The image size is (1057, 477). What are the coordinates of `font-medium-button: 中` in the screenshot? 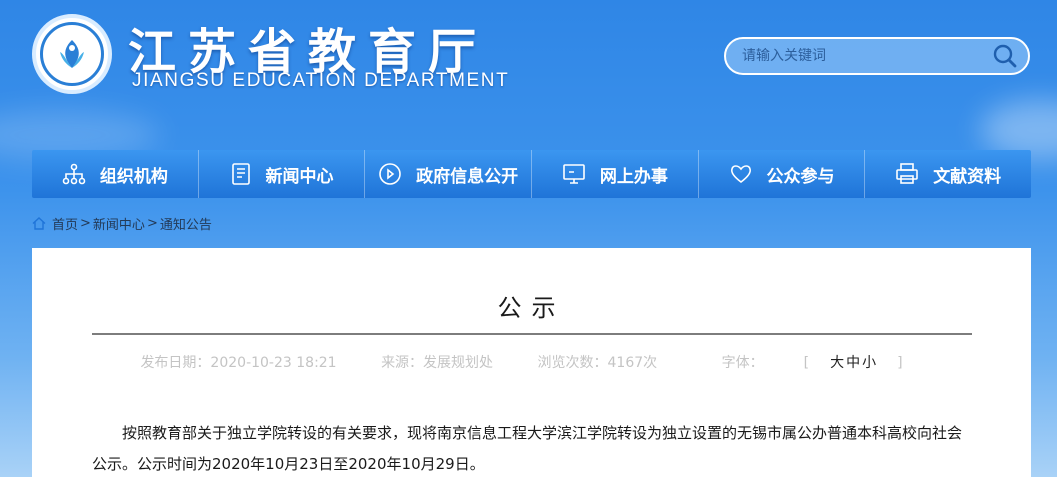 It's located at (853, 363).